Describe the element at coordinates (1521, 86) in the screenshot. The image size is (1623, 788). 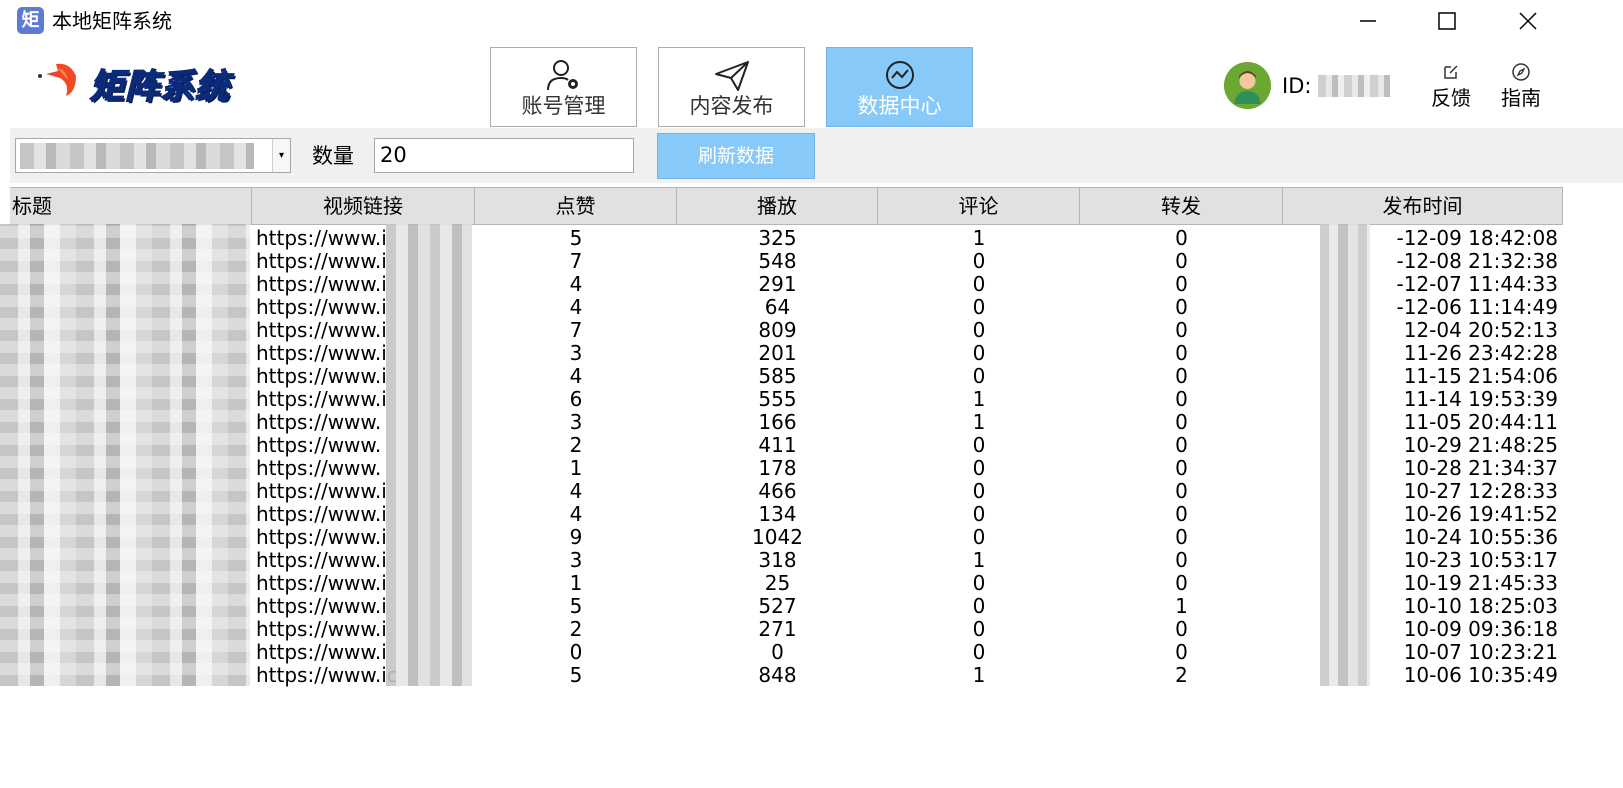
I see `guide-button: 指南` at that location.